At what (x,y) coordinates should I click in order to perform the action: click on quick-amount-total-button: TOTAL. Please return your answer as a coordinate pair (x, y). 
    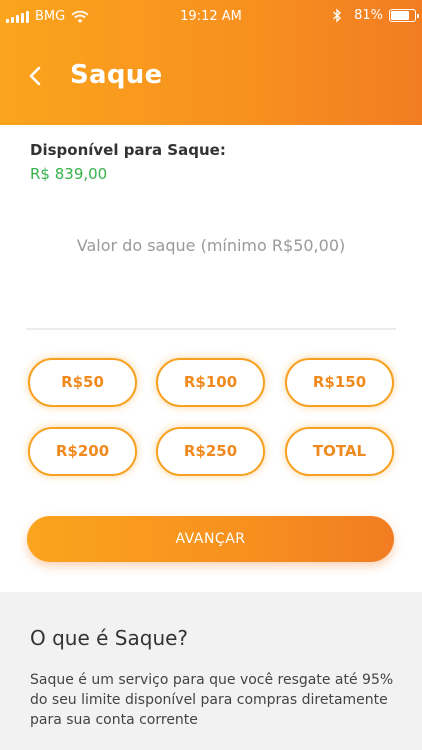
    Looking at the image, I should click on (339, 451).